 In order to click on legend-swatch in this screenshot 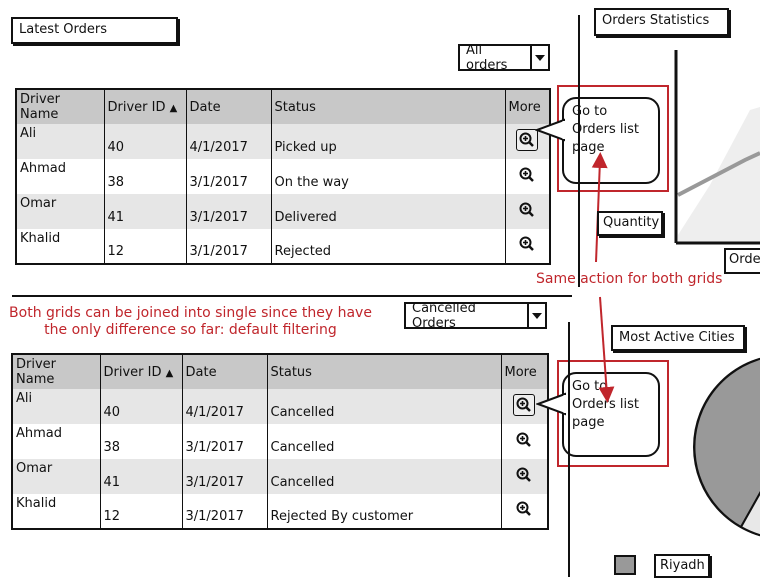, I will do `click(625, 565)`.